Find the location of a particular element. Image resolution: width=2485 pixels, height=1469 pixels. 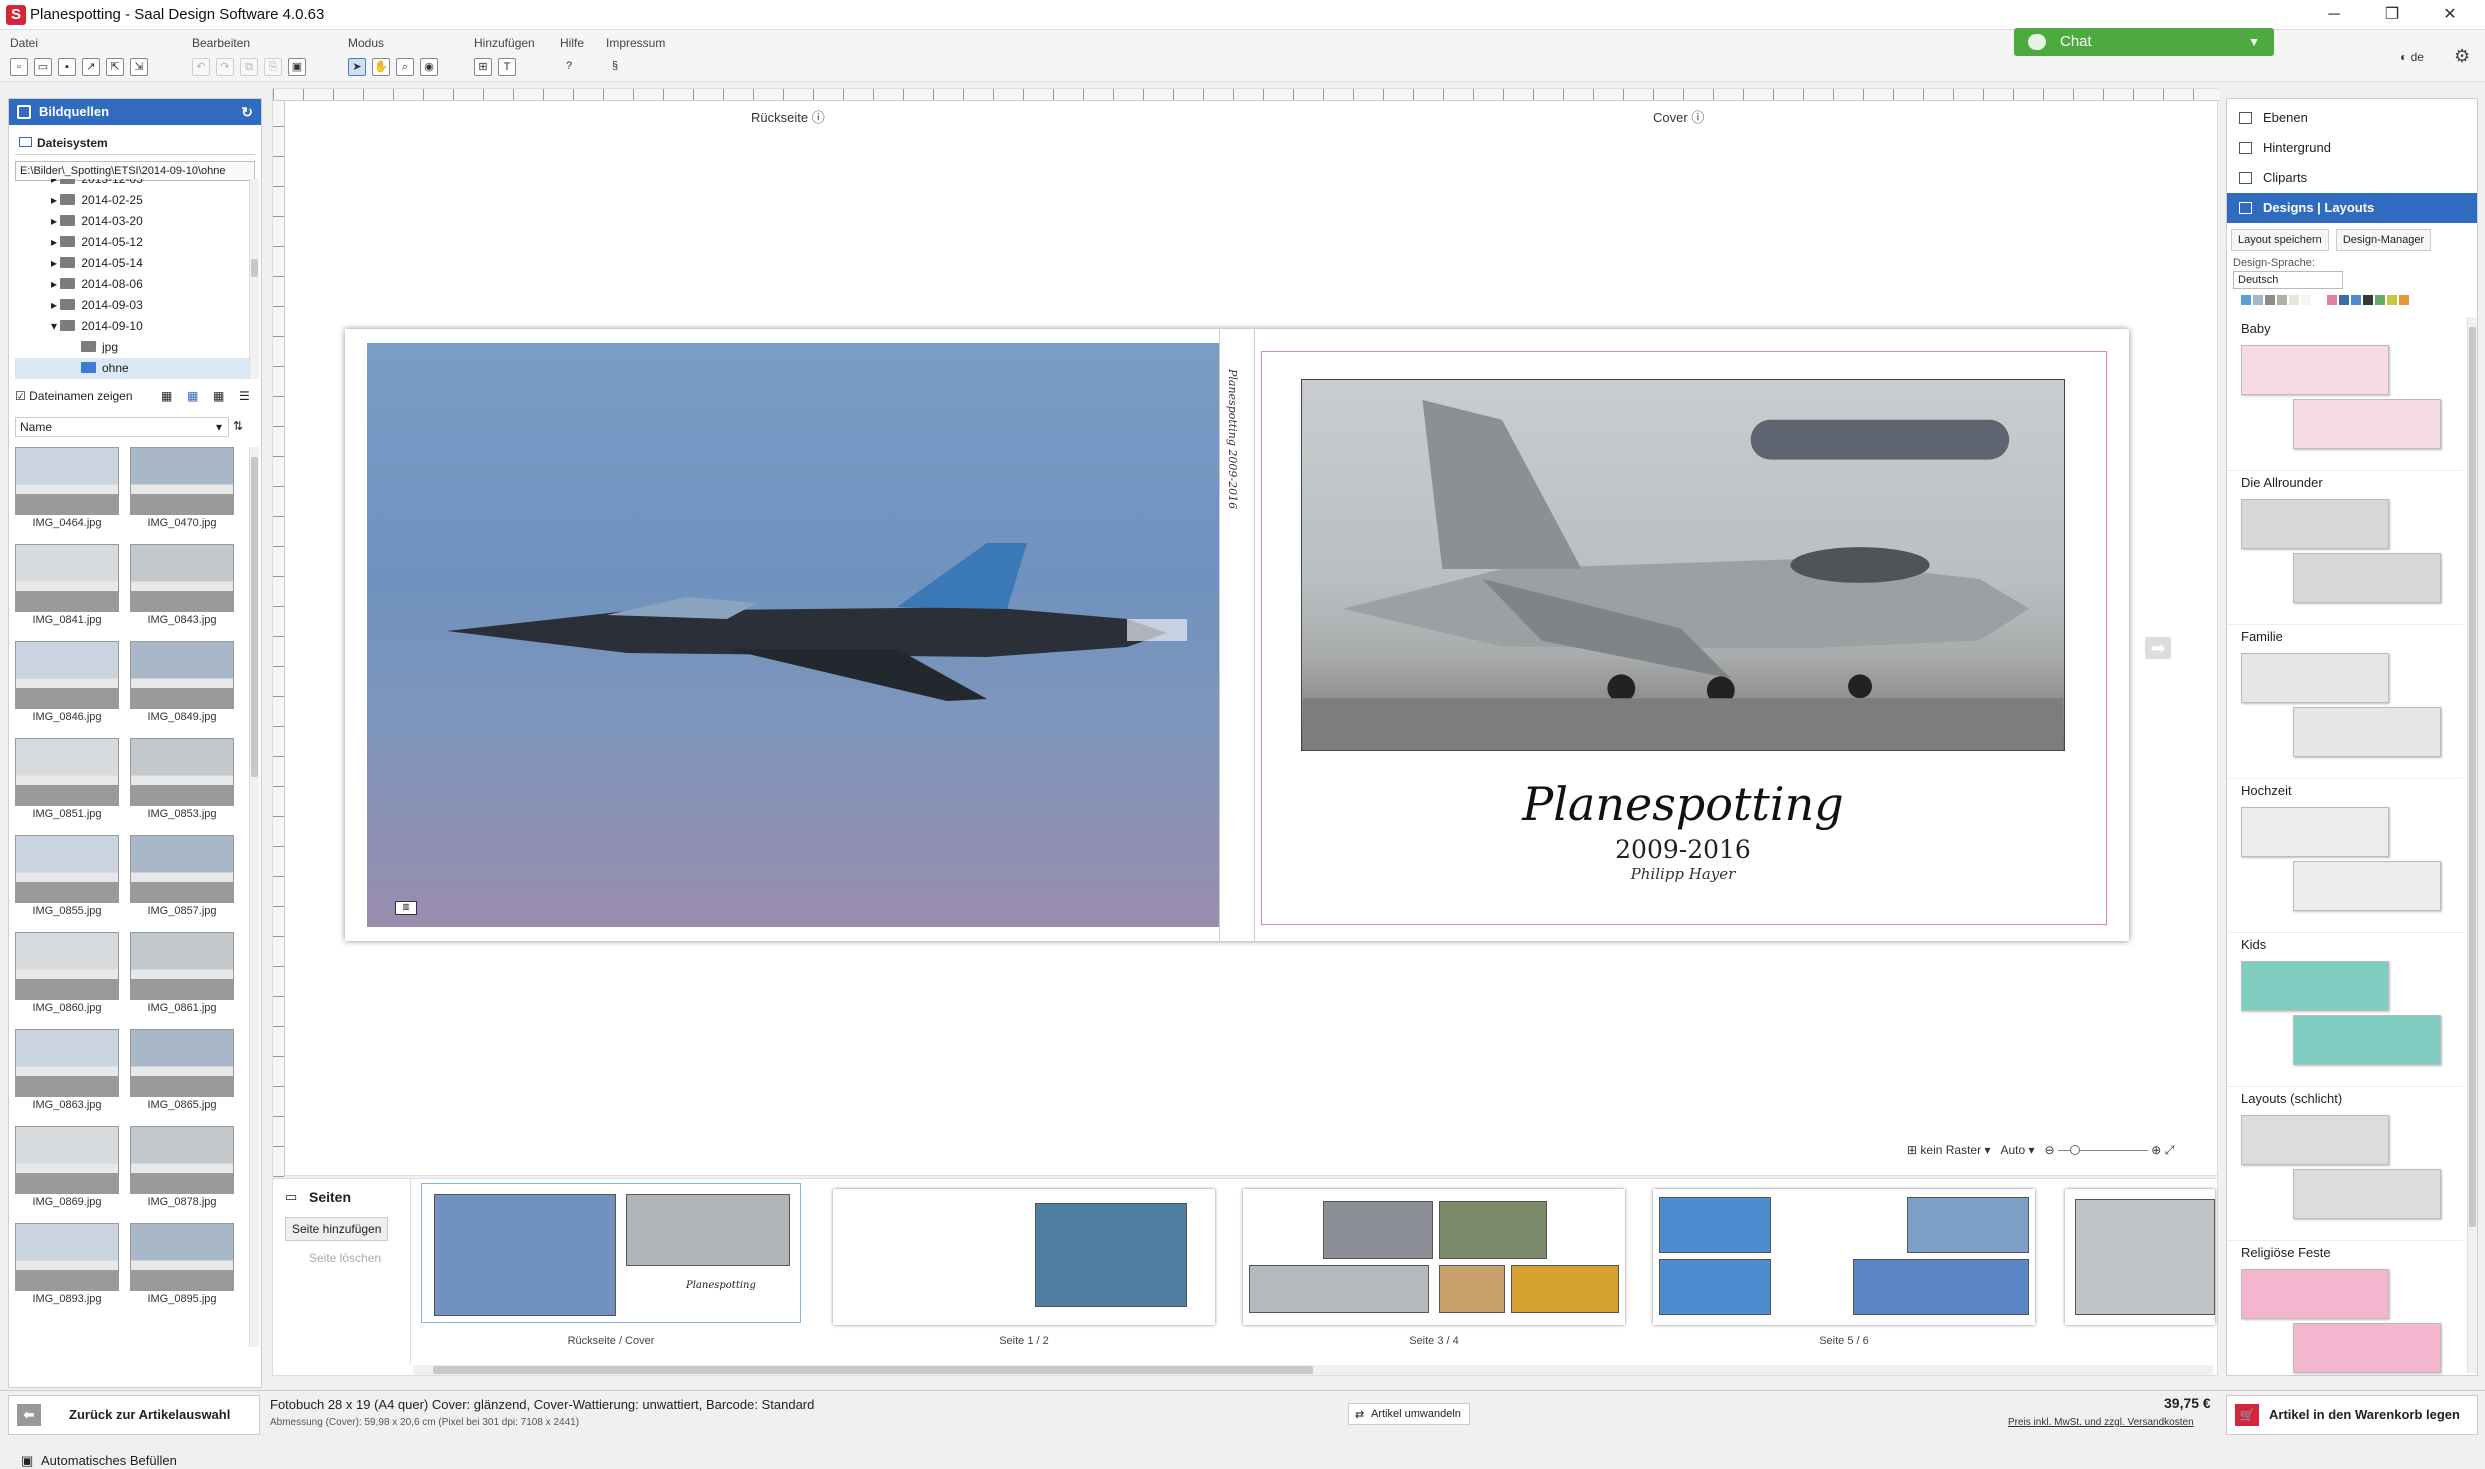

add-to-cart-button: 🛒 Artikel in den Warenkorb legen is located at coordinates (2352, 1415).